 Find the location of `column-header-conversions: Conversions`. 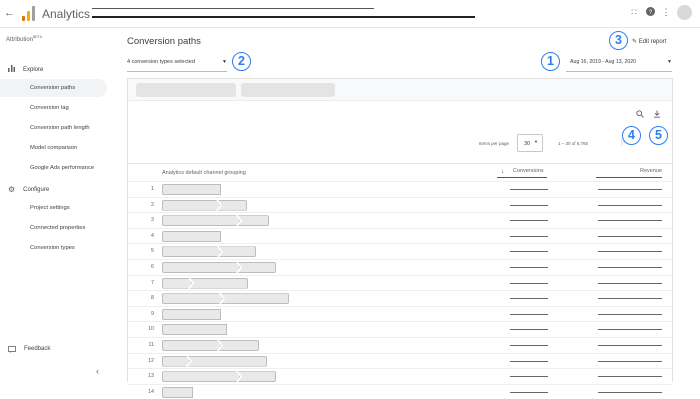

column-header-conversions: Conversions is located at coordinates (528, 171).